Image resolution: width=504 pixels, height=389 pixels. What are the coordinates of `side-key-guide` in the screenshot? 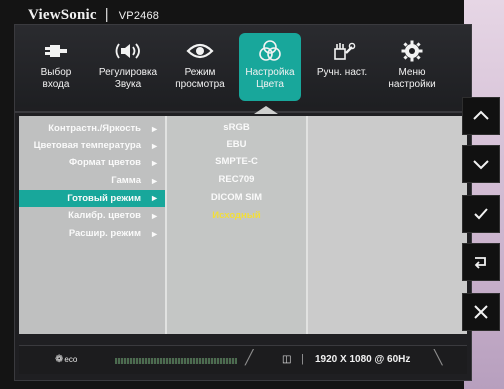 It's located at (481, 215).